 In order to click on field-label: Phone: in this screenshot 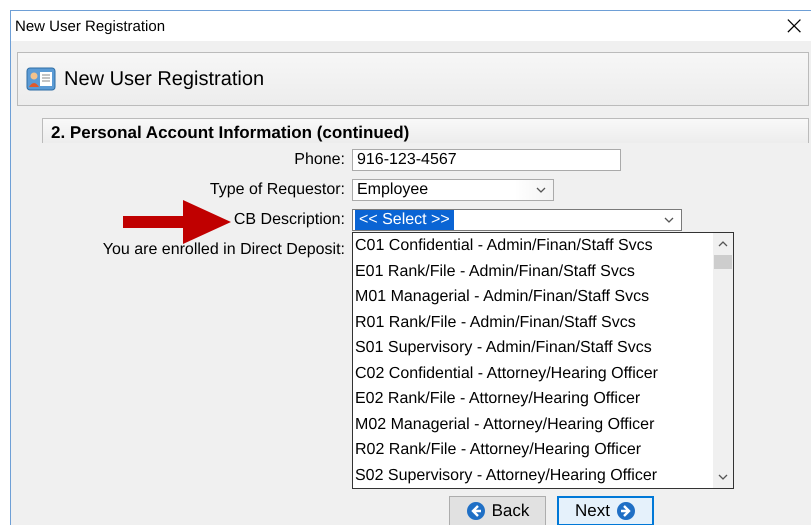, I will do `click(319, 160)`.